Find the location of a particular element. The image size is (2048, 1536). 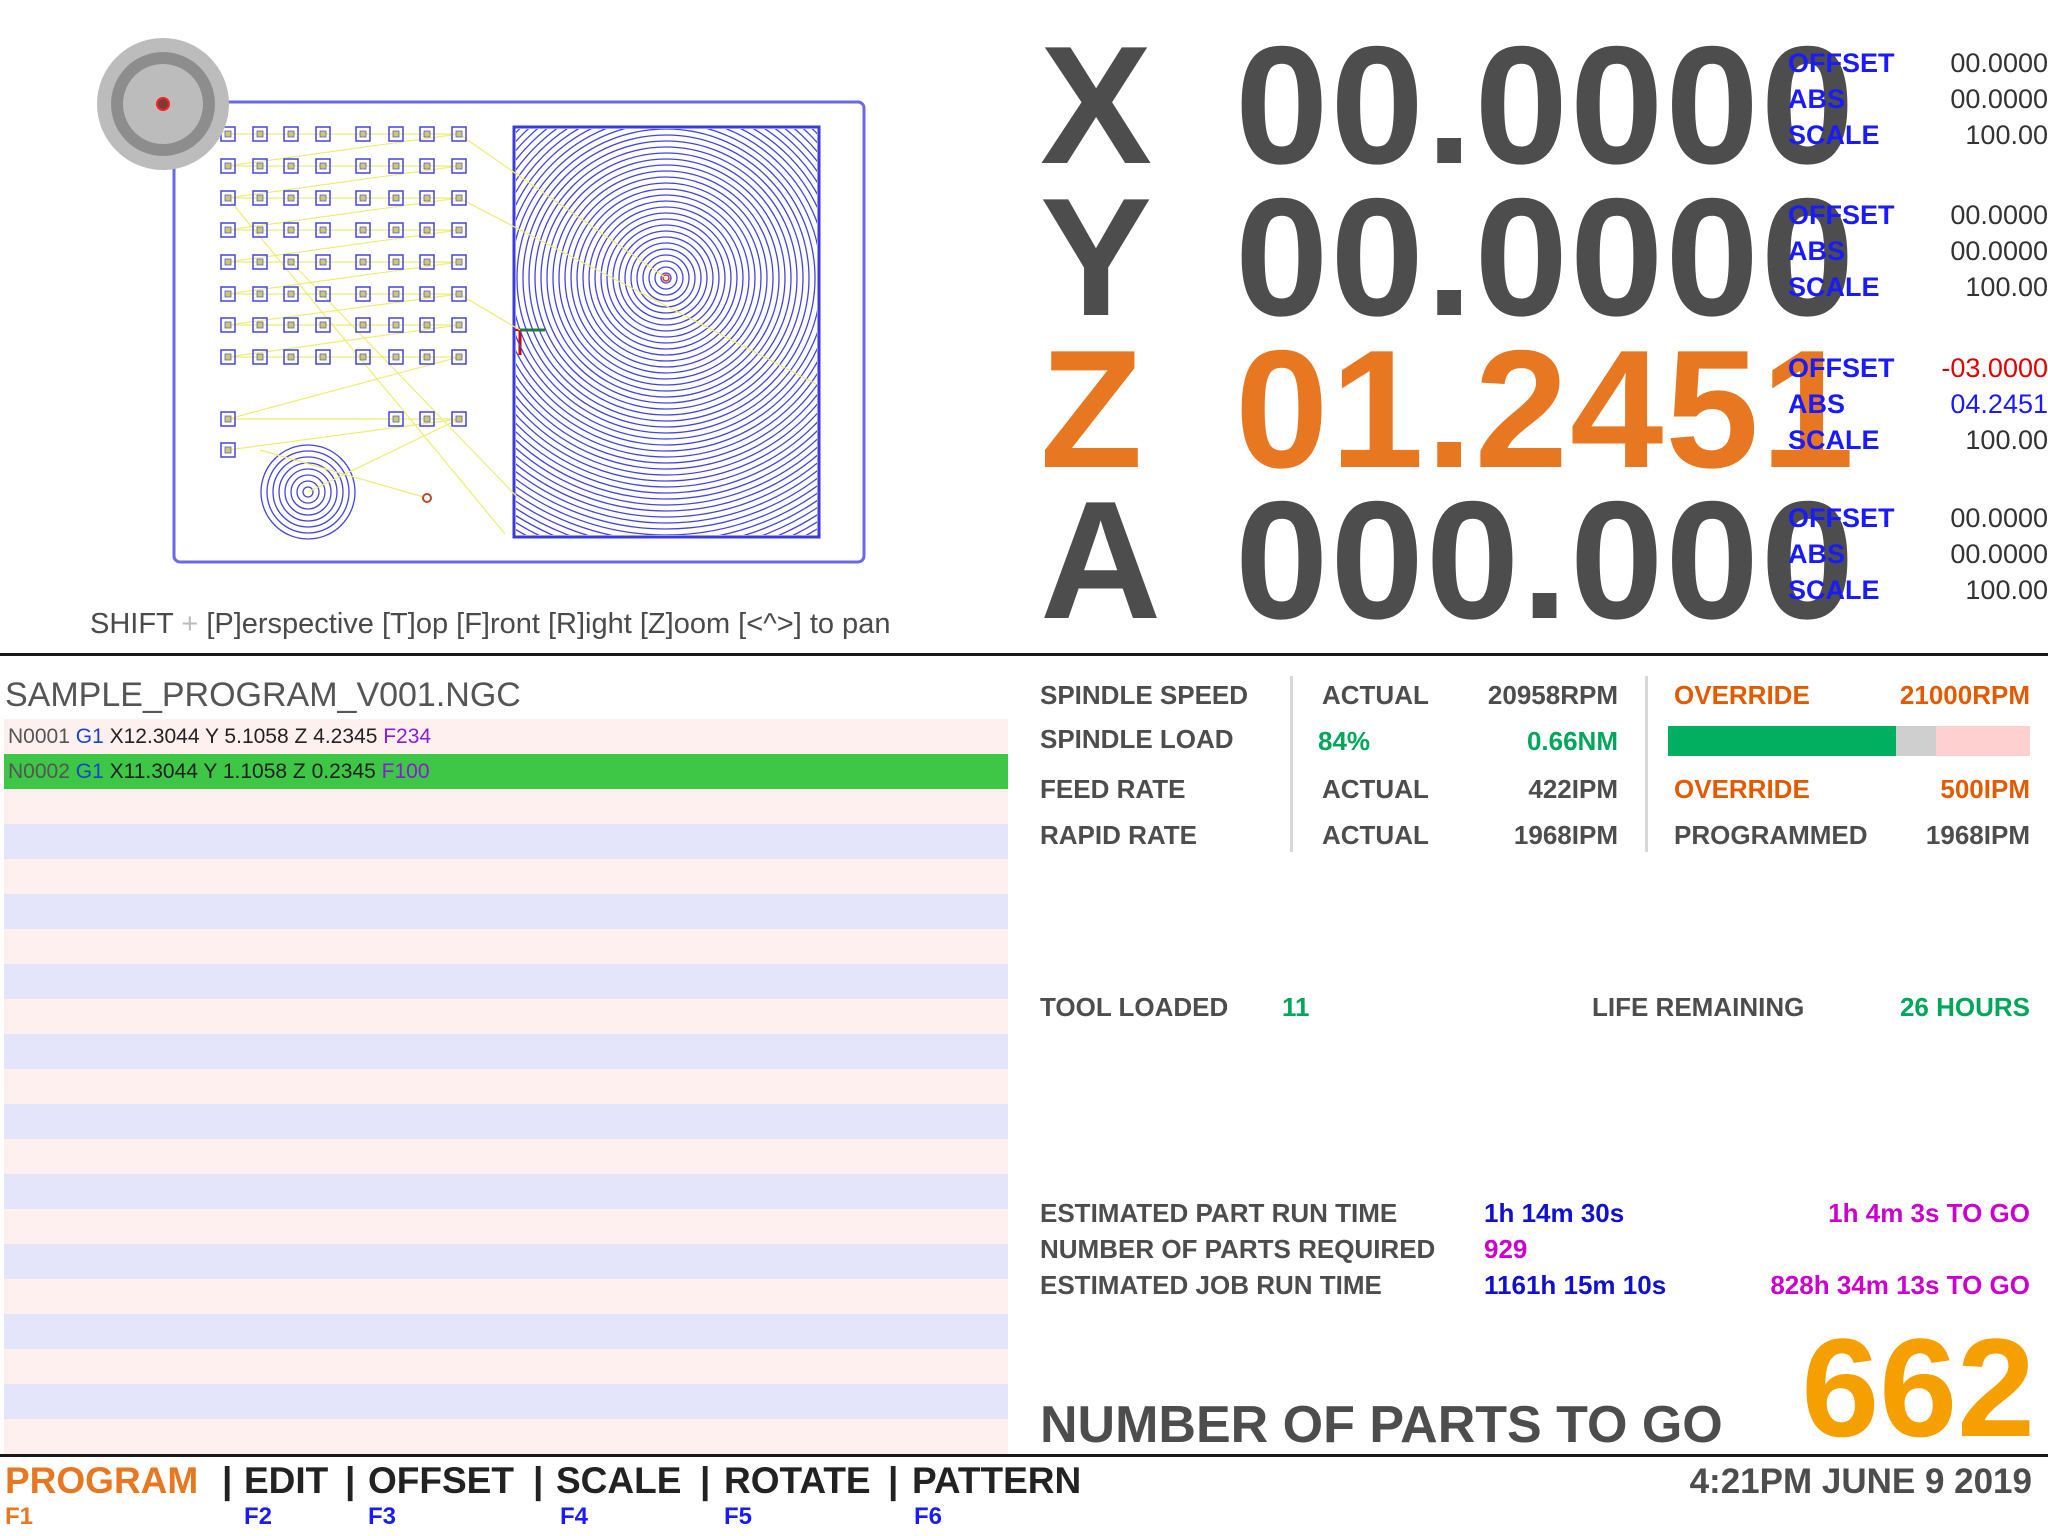

axis-position: 000.000 is located at coordinates (1546, 560).